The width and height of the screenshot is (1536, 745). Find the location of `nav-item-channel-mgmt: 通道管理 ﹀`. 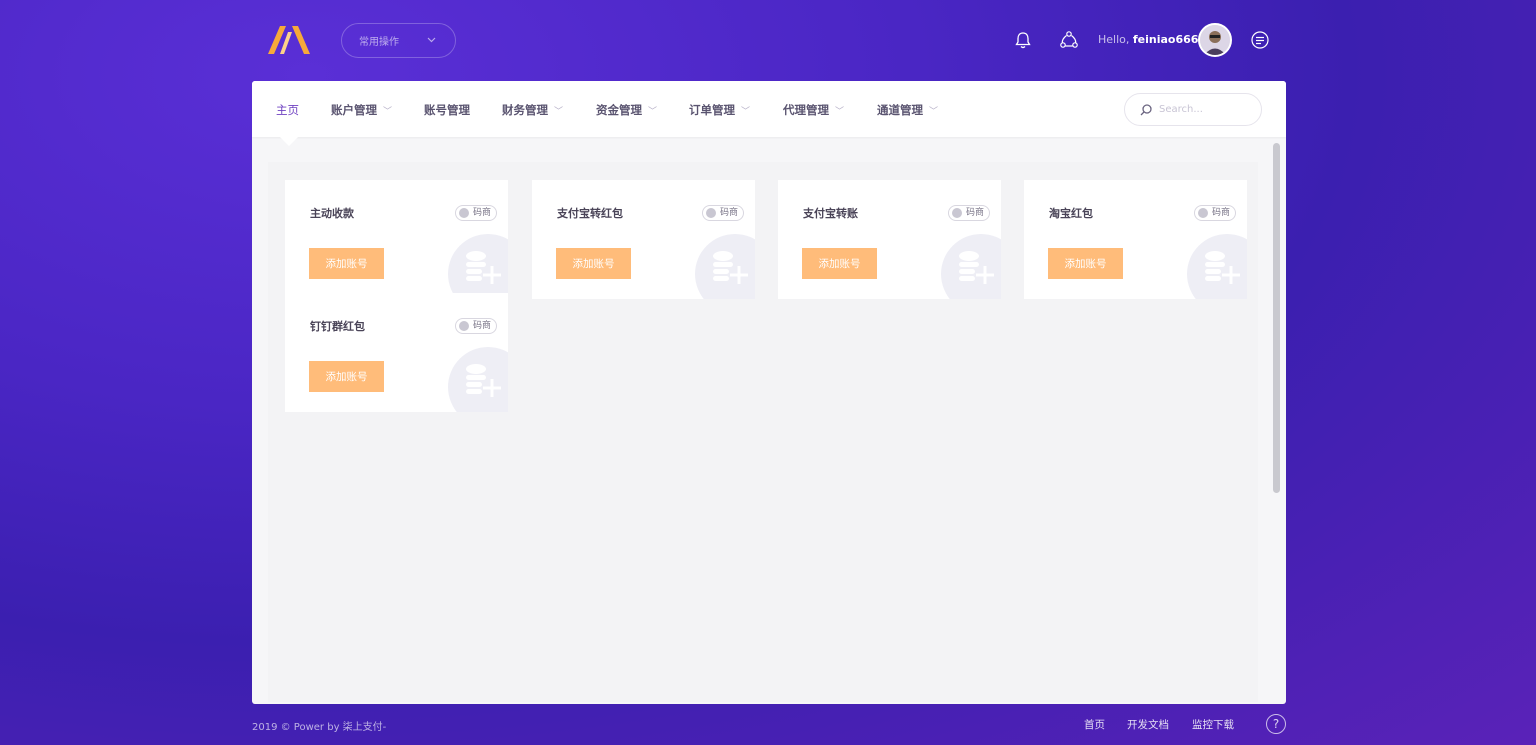

nav-item-channel-mgmt: 通道管理 ﹀ is located at coordinates (907, 110).